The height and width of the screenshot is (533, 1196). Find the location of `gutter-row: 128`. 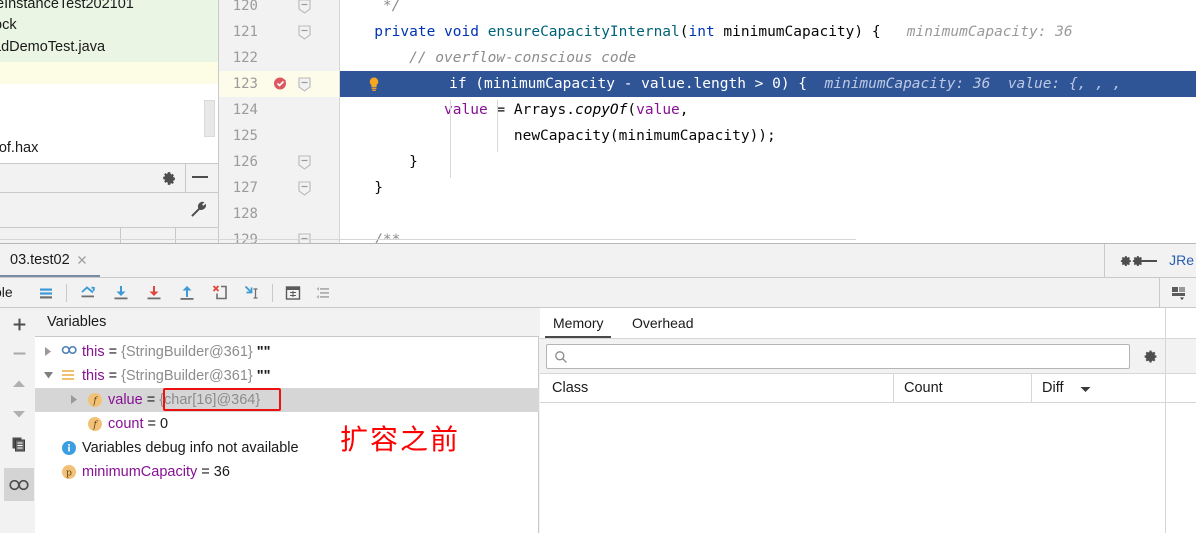

gutter-row: 128 is located at coordinates (279, 214).